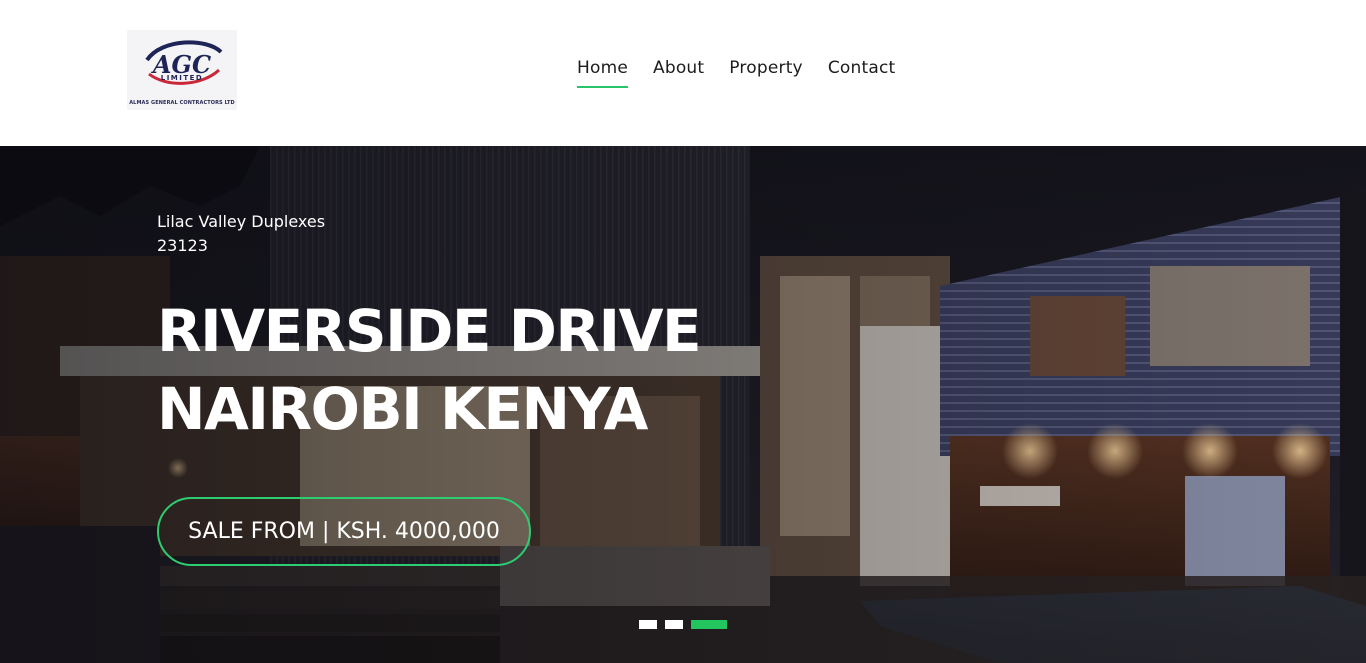 This screenshot has width=1366, height=663. Describe the element at coordinates (184, 62) in the screenshot. I see `logo-emblem-icon: AGC` at that location.